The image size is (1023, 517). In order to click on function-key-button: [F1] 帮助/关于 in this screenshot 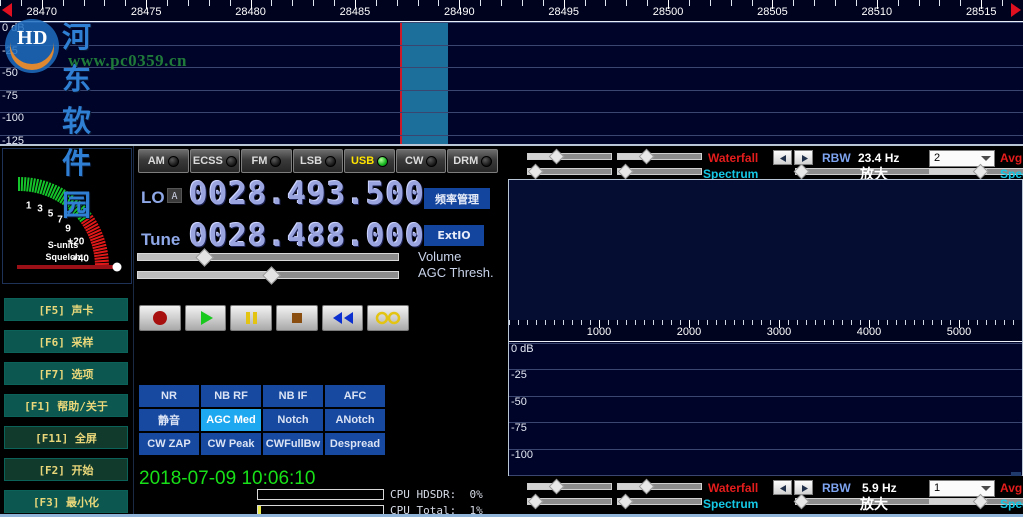, I will do `click(66, 405)`.